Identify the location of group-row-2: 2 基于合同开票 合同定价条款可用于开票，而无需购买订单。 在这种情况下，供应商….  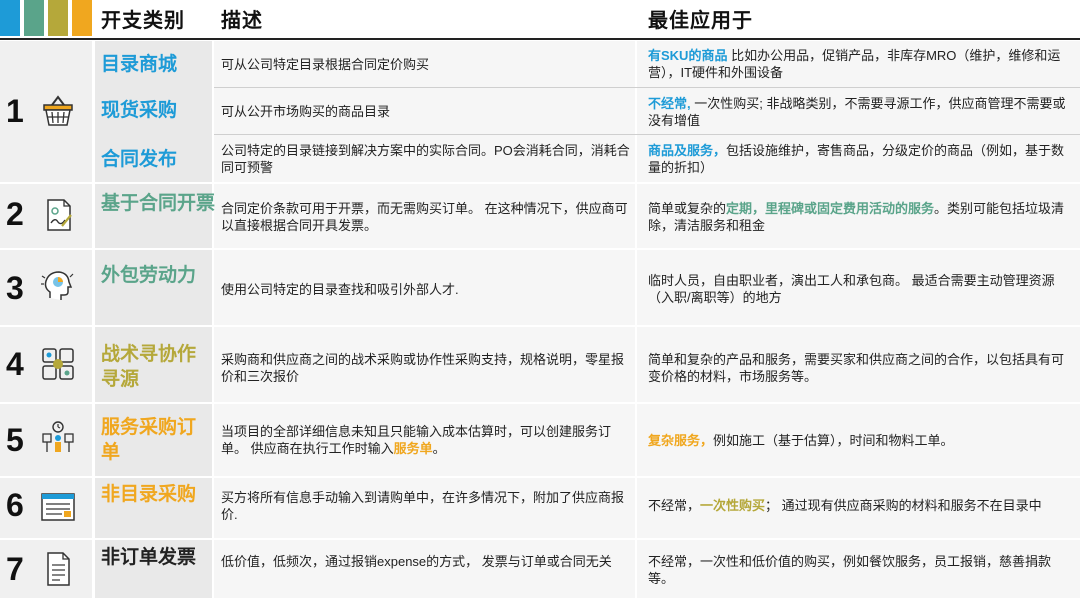
(540, 216).